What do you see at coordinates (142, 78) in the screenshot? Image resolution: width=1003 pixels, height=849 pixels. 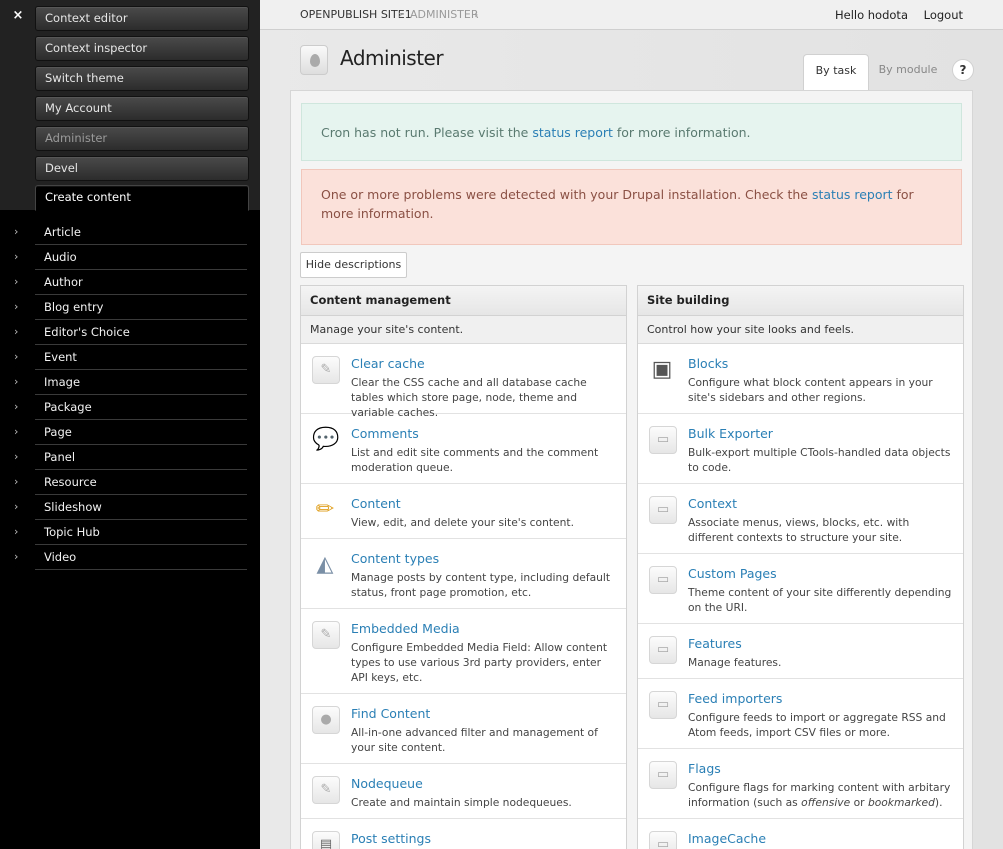 I see `menu-switch-theme: Switch theme` at bounding box center [142, 78].